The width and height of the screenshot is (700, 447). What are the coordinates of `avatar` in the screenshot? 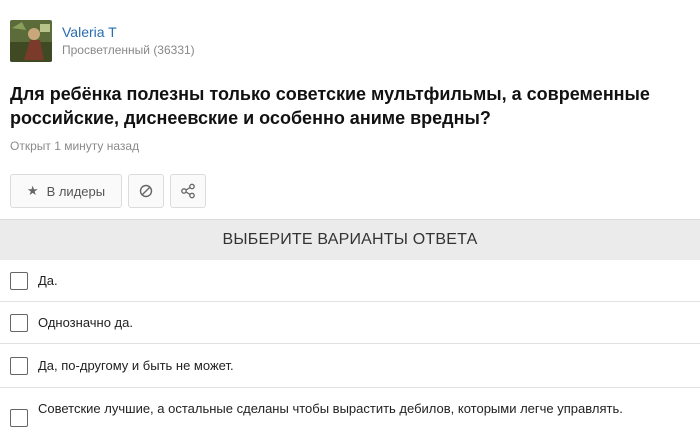 It's located at (31, 41).